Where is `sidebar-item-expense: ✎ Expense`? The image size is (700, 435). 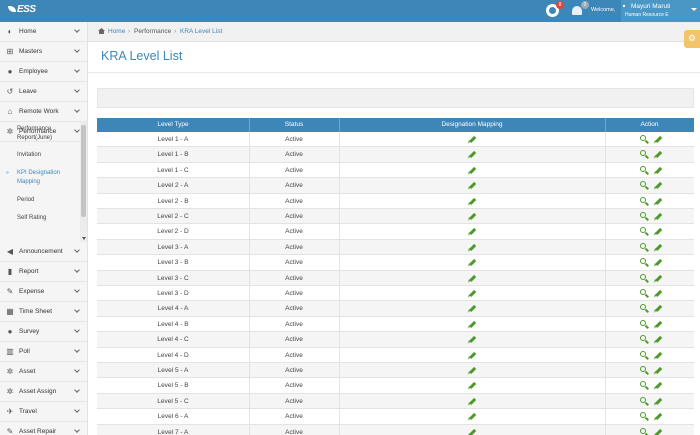 sidebar-item-expense: ✎ Expense is located at coordinates (43, 292).